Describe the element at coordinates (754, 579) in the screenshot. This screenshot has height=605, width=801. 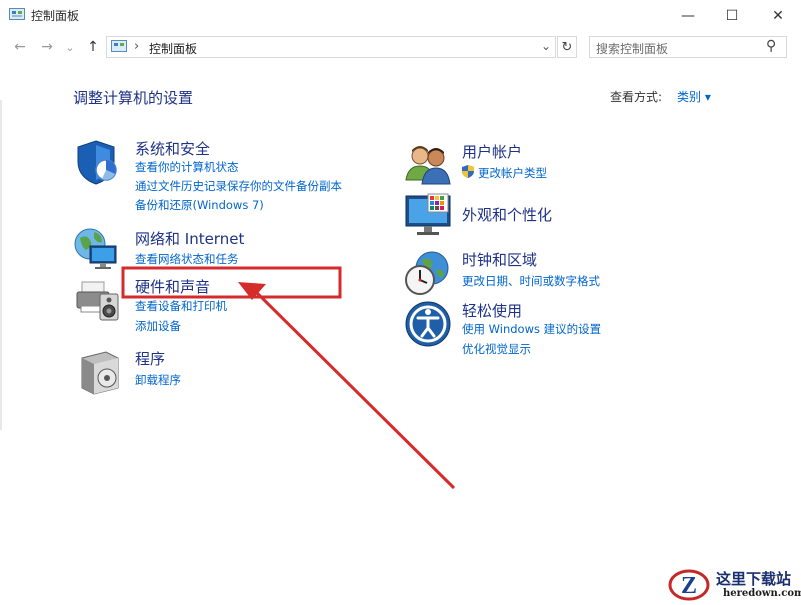
I see `watermark-name: 这里下载站` at that location.